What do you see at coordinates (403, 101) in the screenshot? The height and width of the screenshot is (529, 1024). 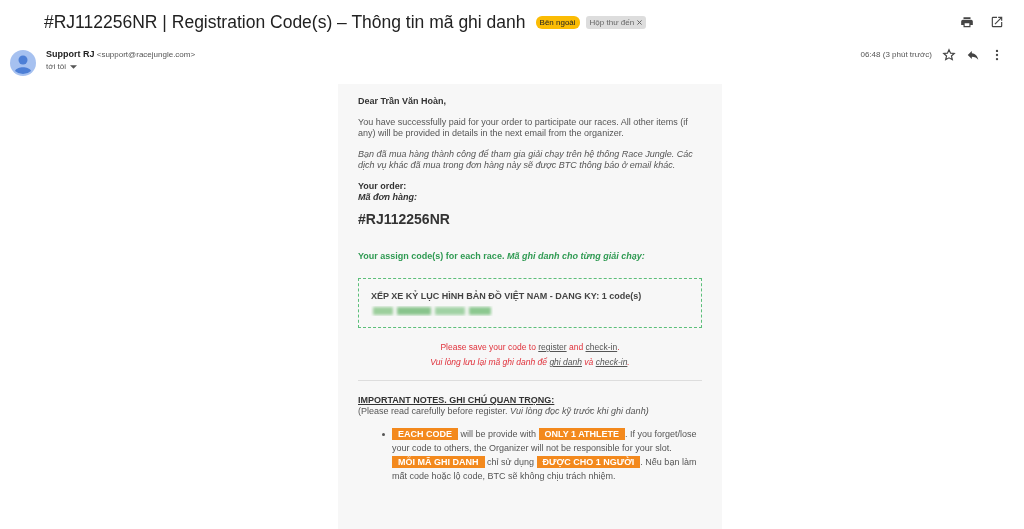 I see `greeting-text: Dear Trần Văn Hoàn,` at bounding box center [403, 101].